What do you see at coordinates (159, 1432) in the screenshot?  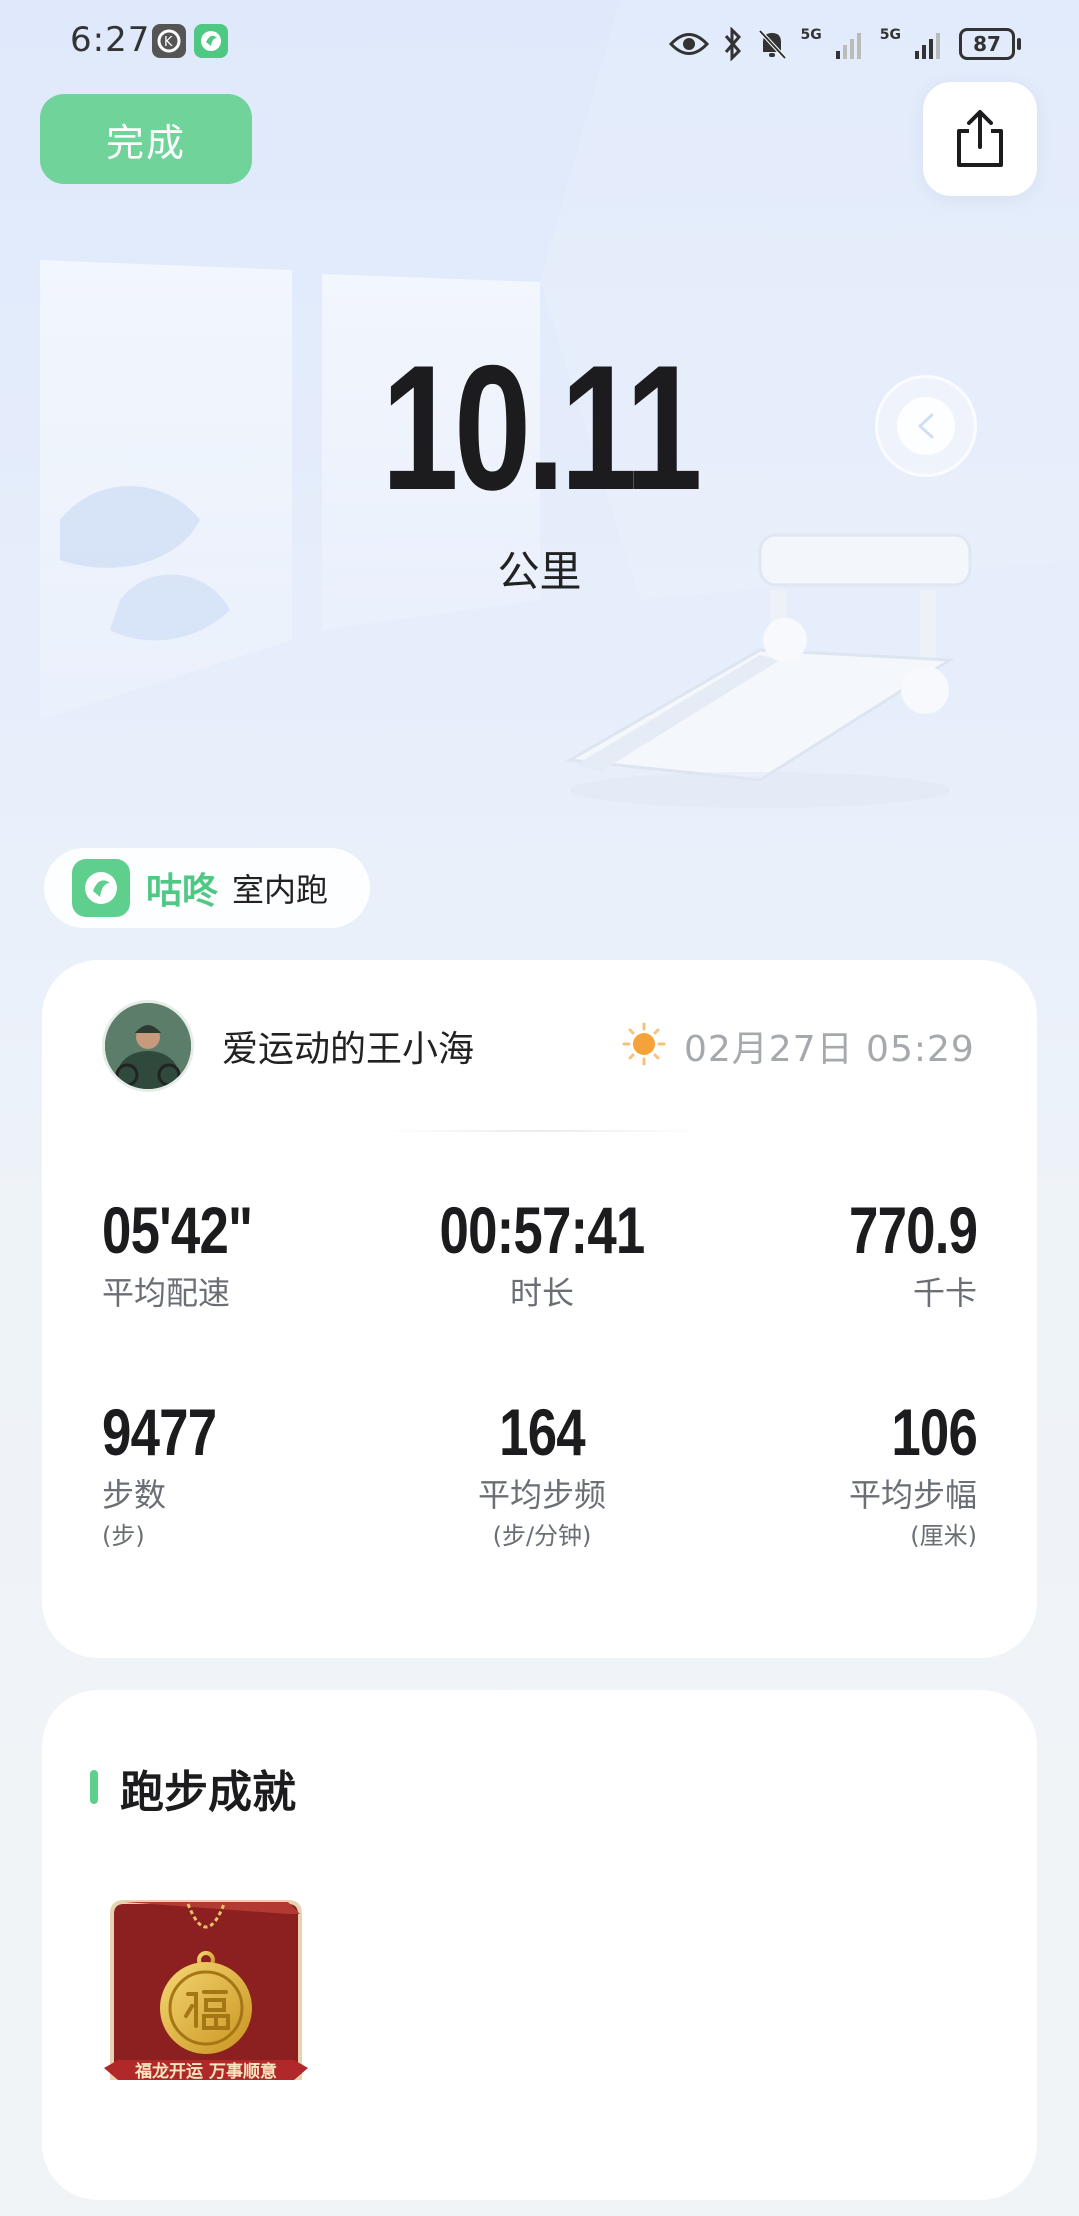 I see `stat-value: 9477` at bounding box center [159, 1432].